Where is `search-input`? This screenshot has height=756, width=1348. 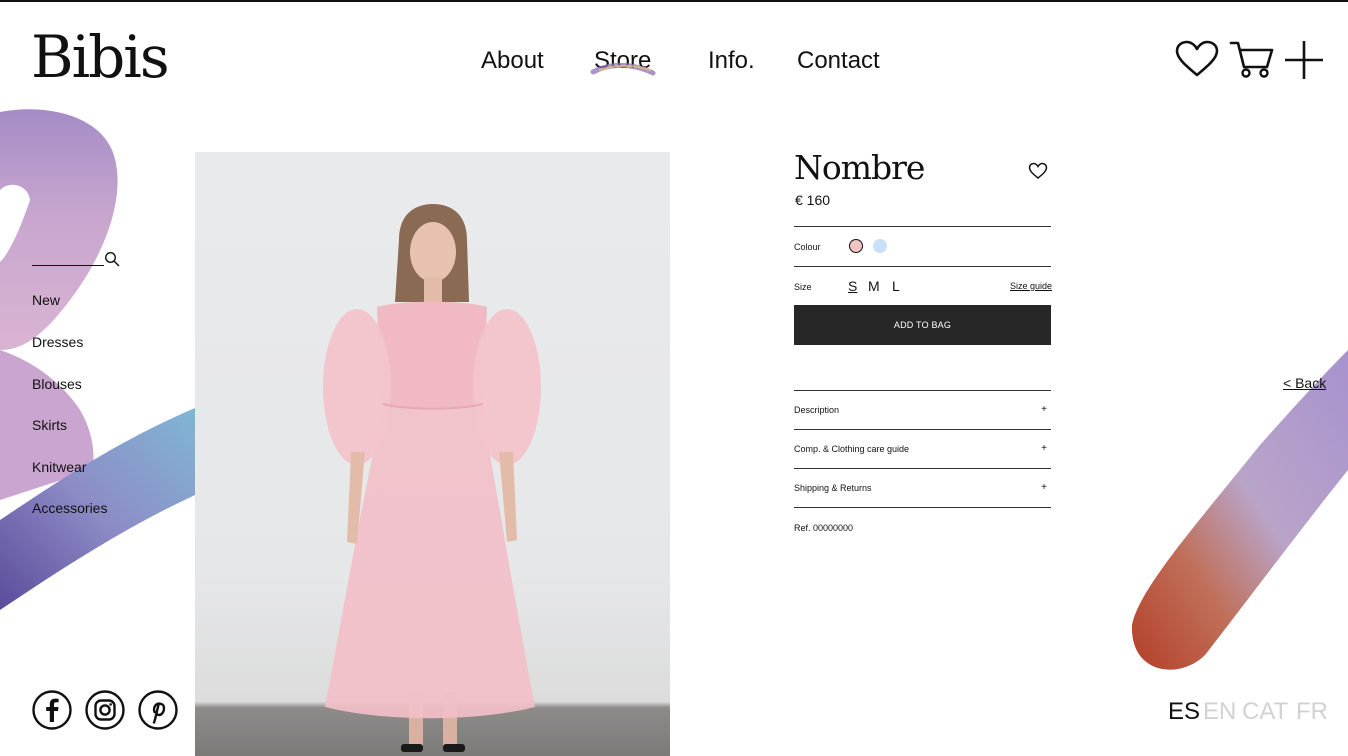 search-input is located at coordinates (68, 265).